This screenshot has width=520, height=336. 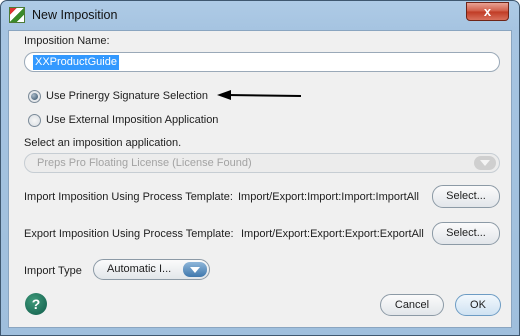 I want to click on external-application-radio, so click(x=34, y=120).